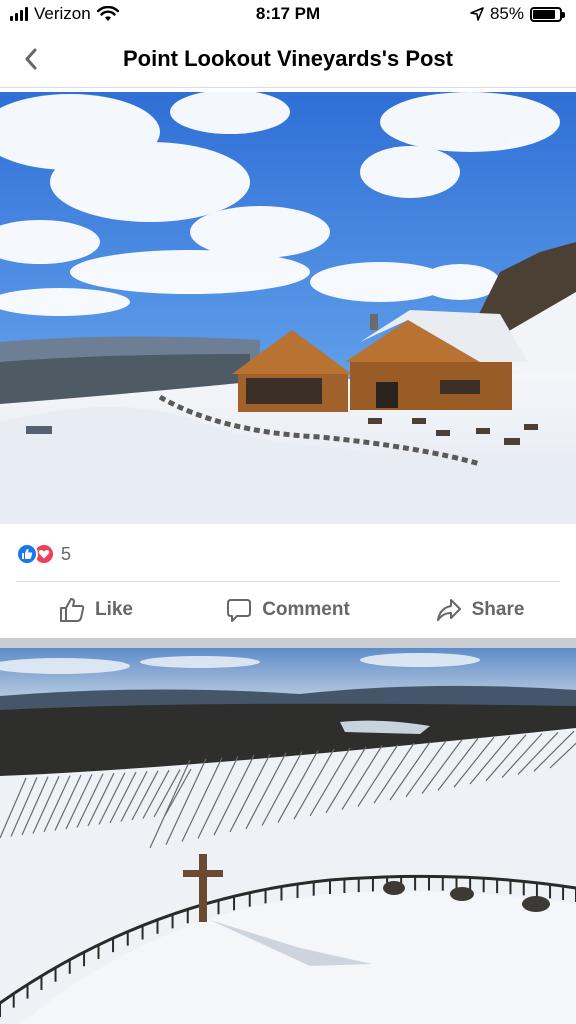  I want to click on comment-icon, so click(239, 610).